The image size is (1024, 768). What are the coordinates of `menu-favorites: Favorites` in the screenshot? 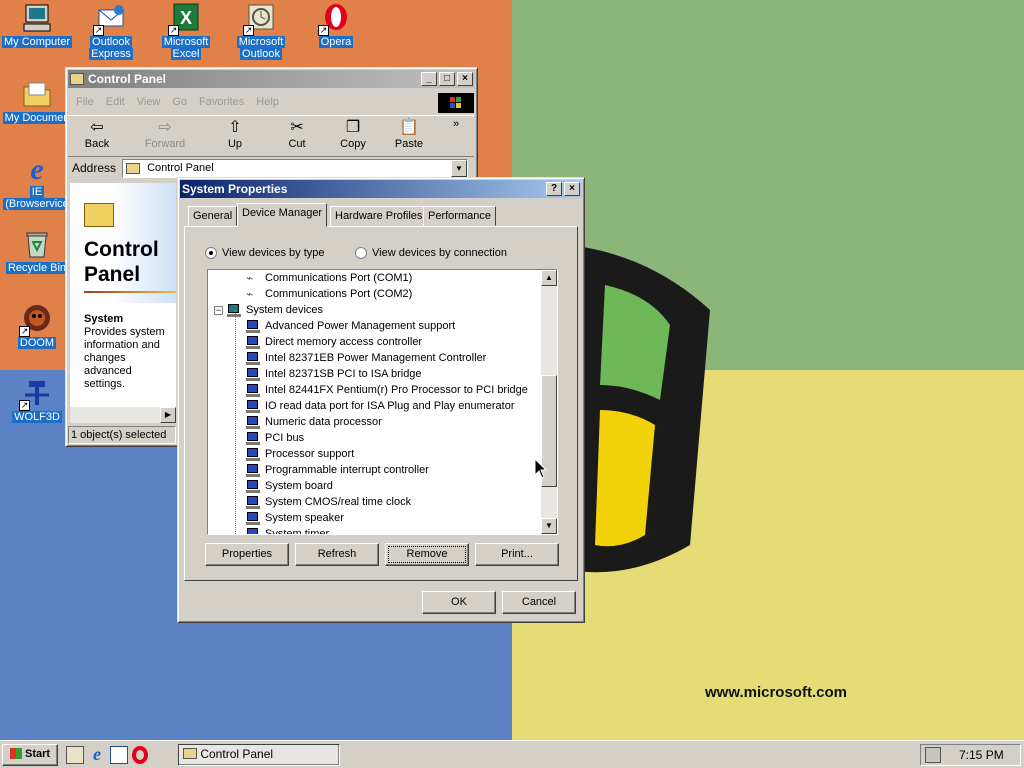 It's located at (221, 102).